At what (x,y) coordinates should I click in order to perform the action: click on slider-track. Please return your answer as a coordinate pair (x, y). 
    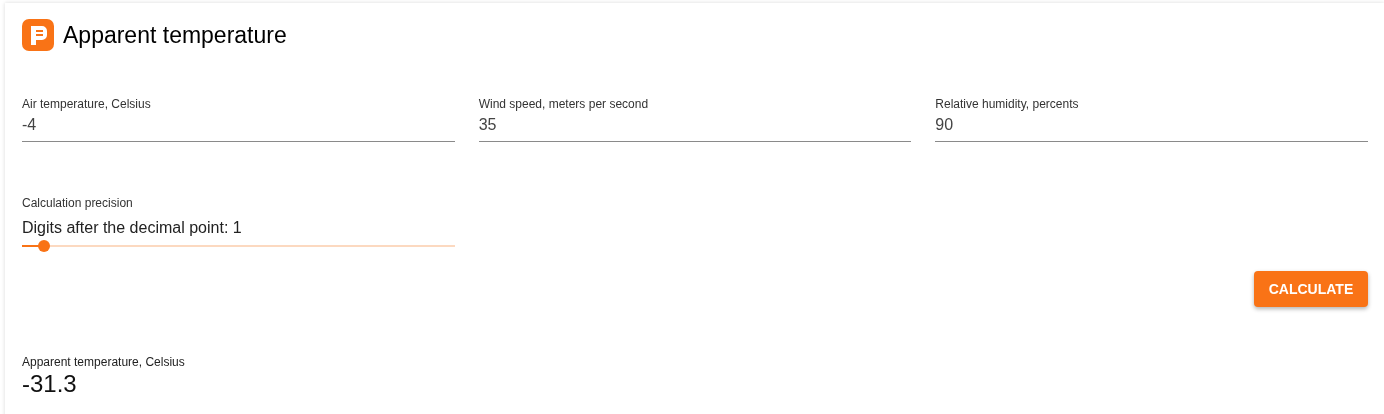
    Looking at the image, I should click on (238, 246).